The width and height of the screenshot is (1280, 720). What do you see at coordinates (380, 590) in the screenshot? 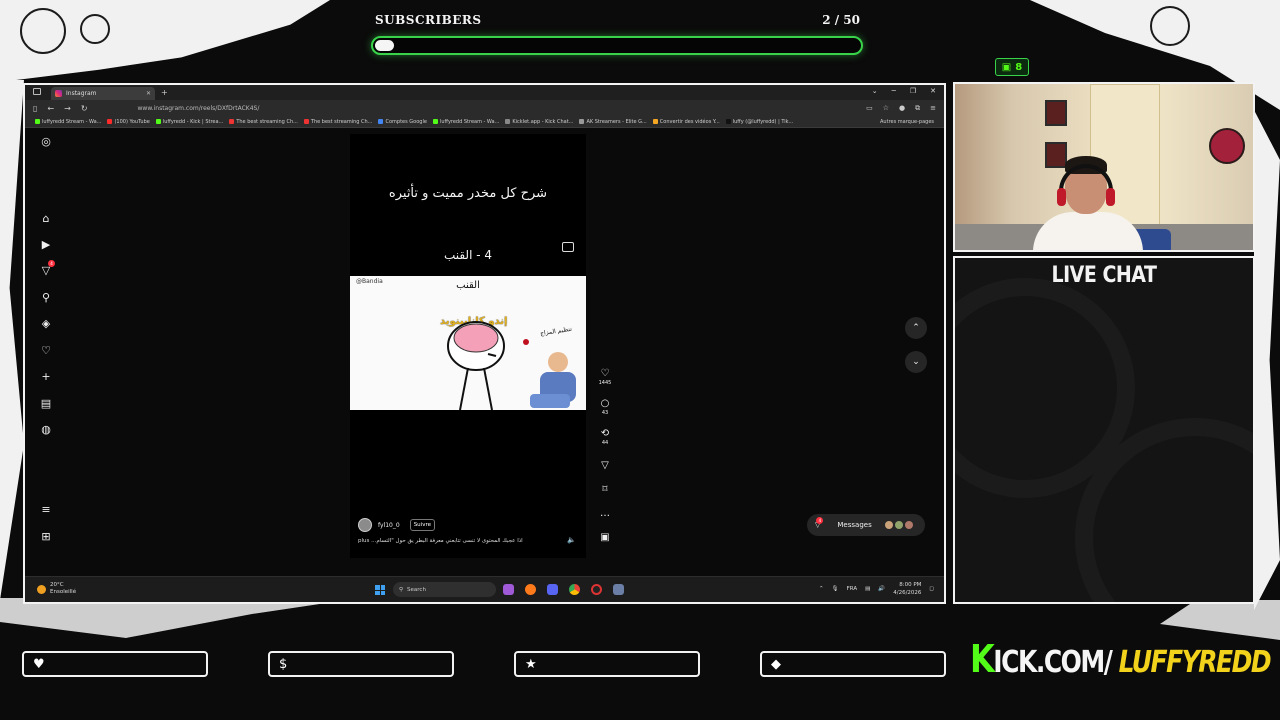
I see `windows-start-icon` at bounding box center [380, 590].